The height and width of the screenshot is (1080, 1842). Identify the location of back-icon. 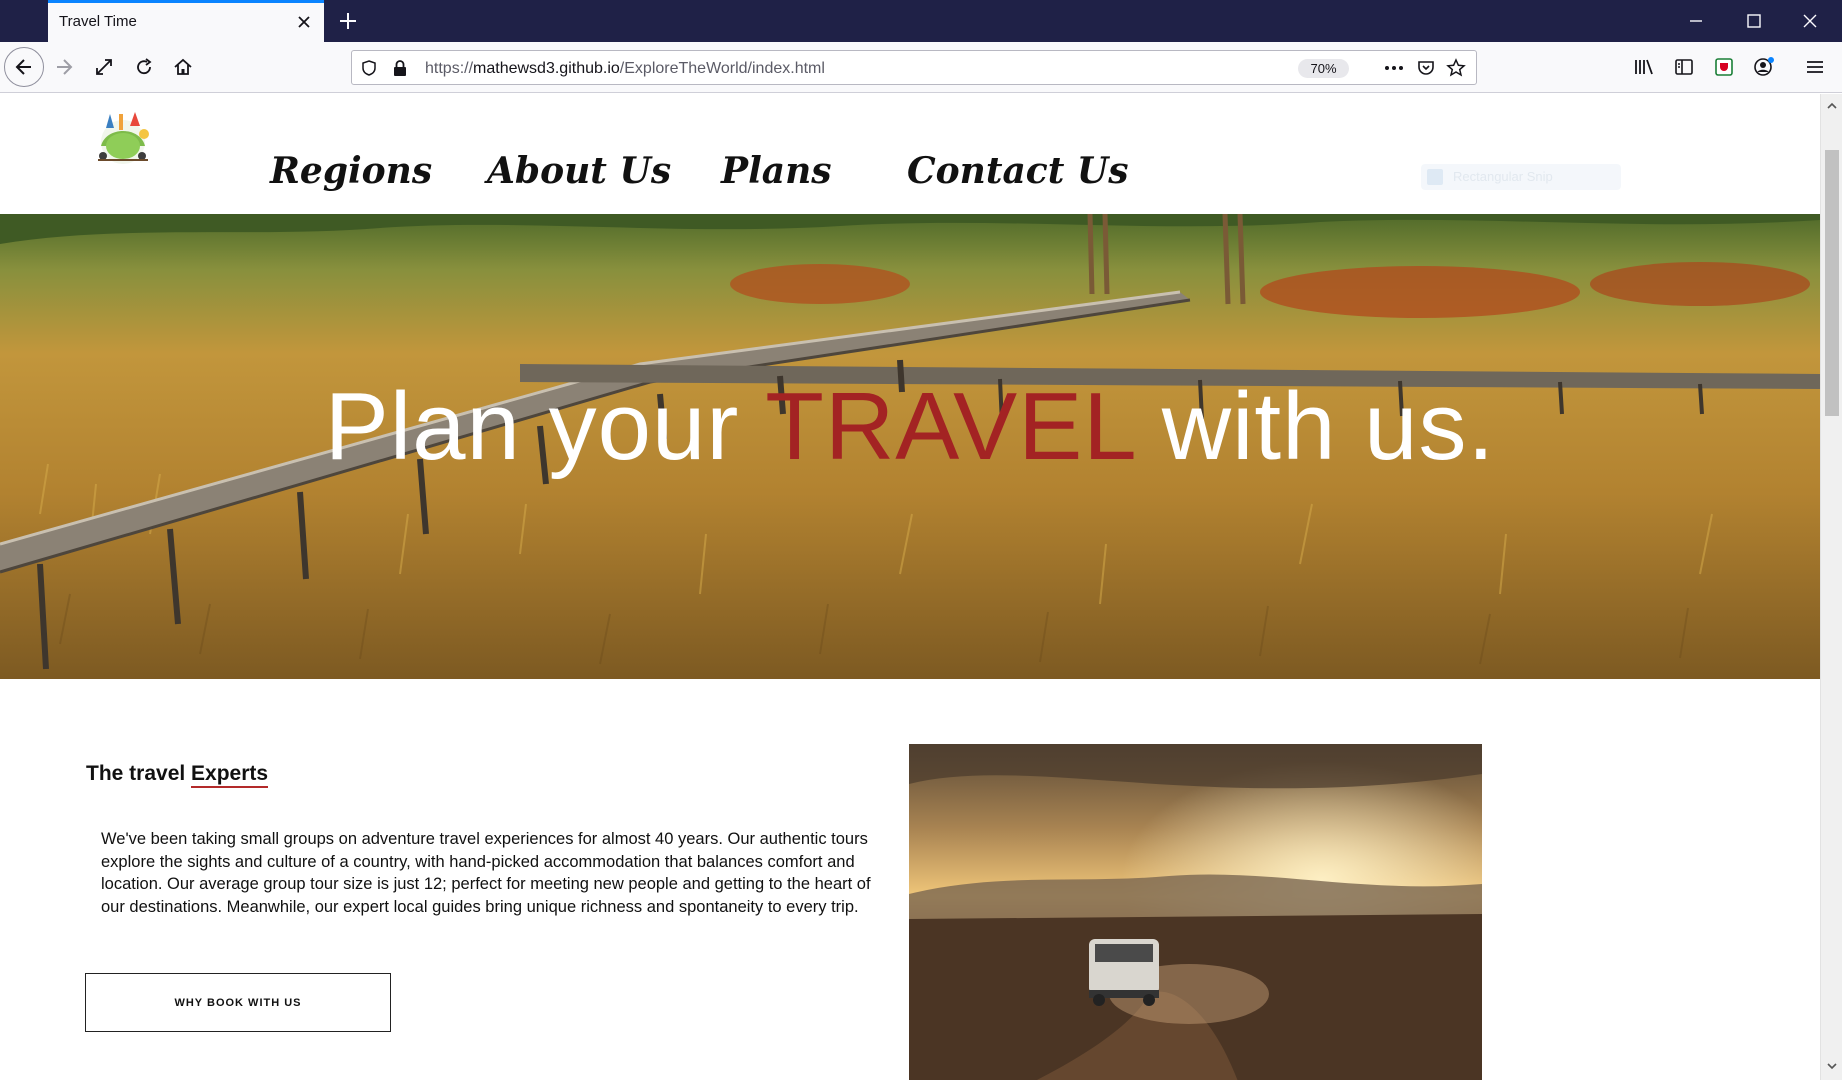
(23, 67).